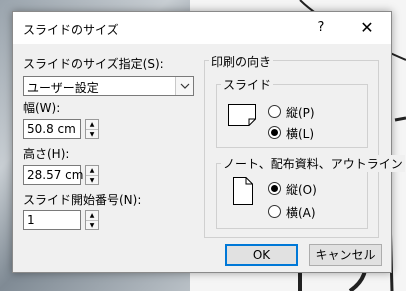 The image size is (406, 291). I want to click on help-icon: ?, so click(321, 27).